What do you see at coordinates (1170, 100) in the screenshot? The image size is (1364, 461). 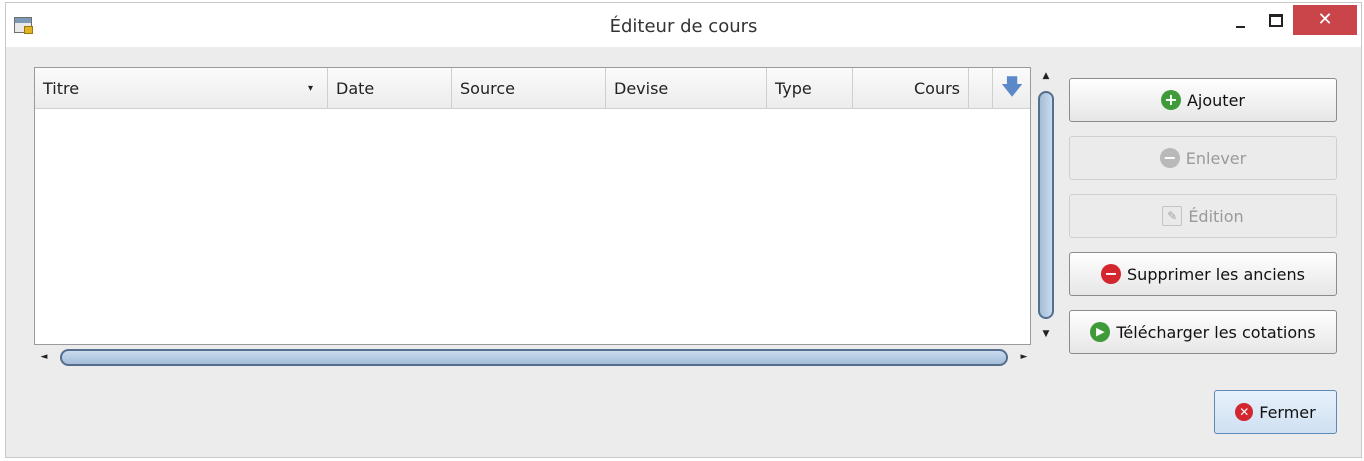 I see `plus-icon: +` at bounding box center [1170, 100].